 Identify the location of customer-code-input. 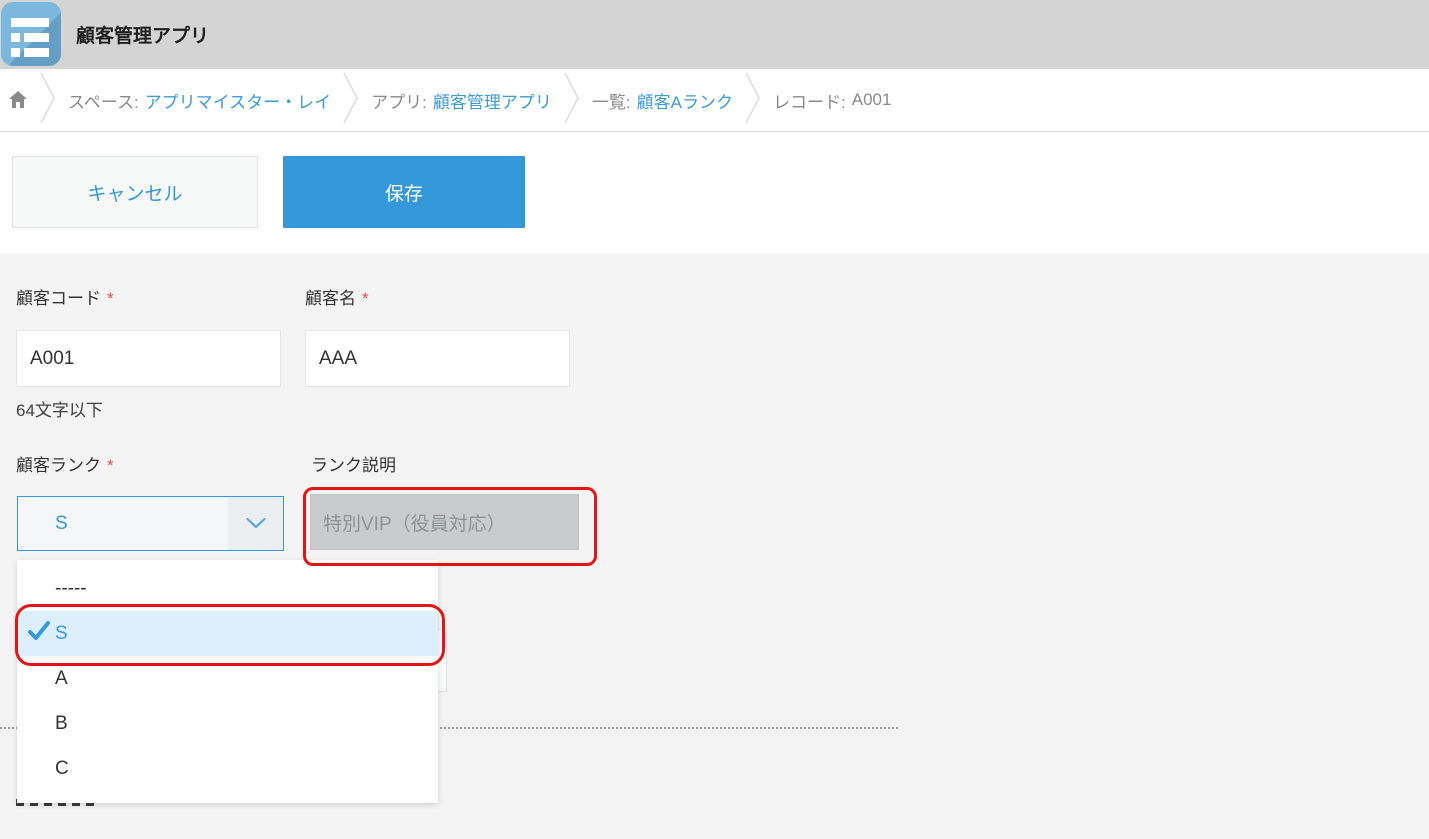
(148, 358).